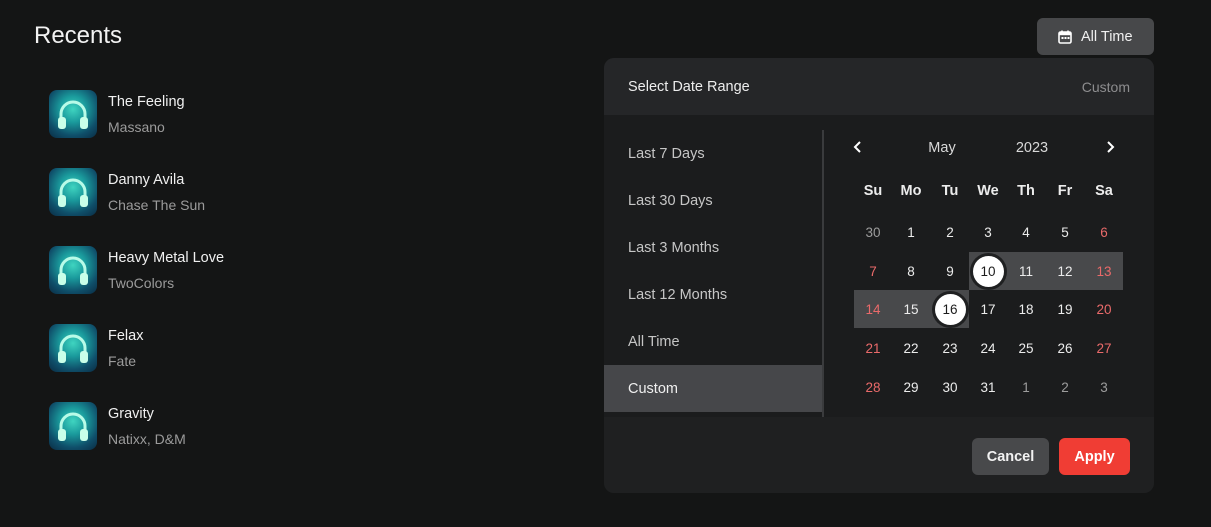  I want to click on calendar-day: 21, so click(873, 348).